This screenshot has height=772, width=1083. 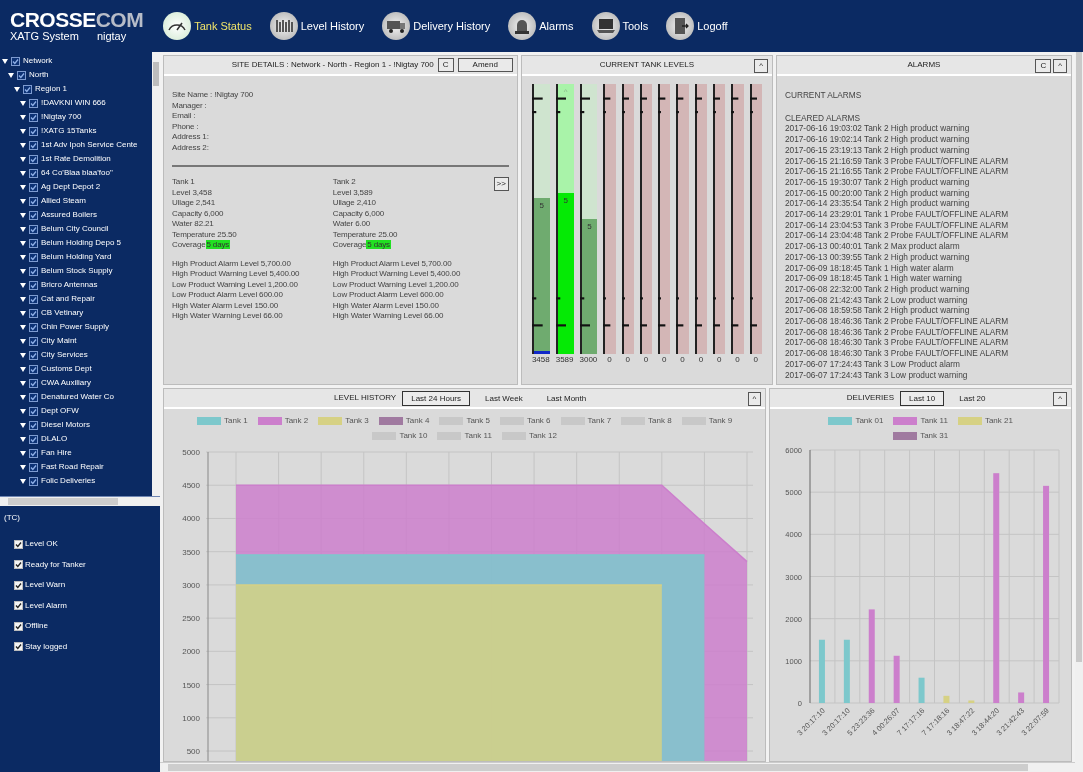 What do you see at coordinates (478, 421) in the screenshot?
I see `legend-label: Tank 5` at bounding box center [478, 421].